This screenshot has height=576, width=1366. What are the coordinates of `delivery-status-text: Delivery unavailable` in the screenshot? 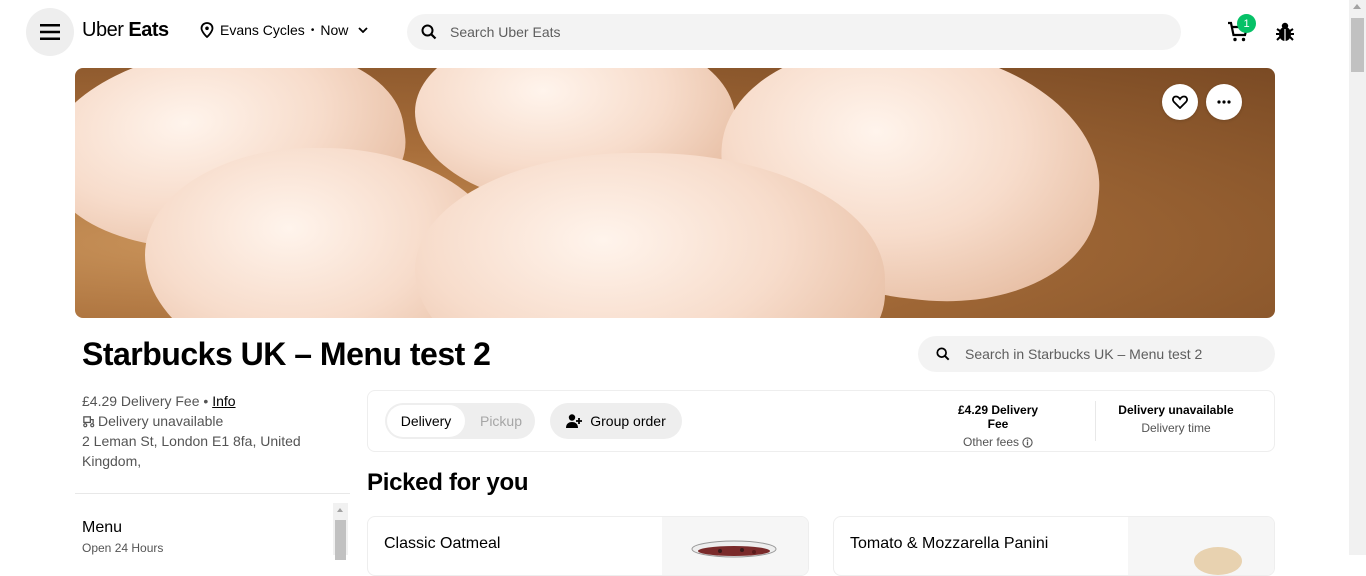 It's located at (161, 421).